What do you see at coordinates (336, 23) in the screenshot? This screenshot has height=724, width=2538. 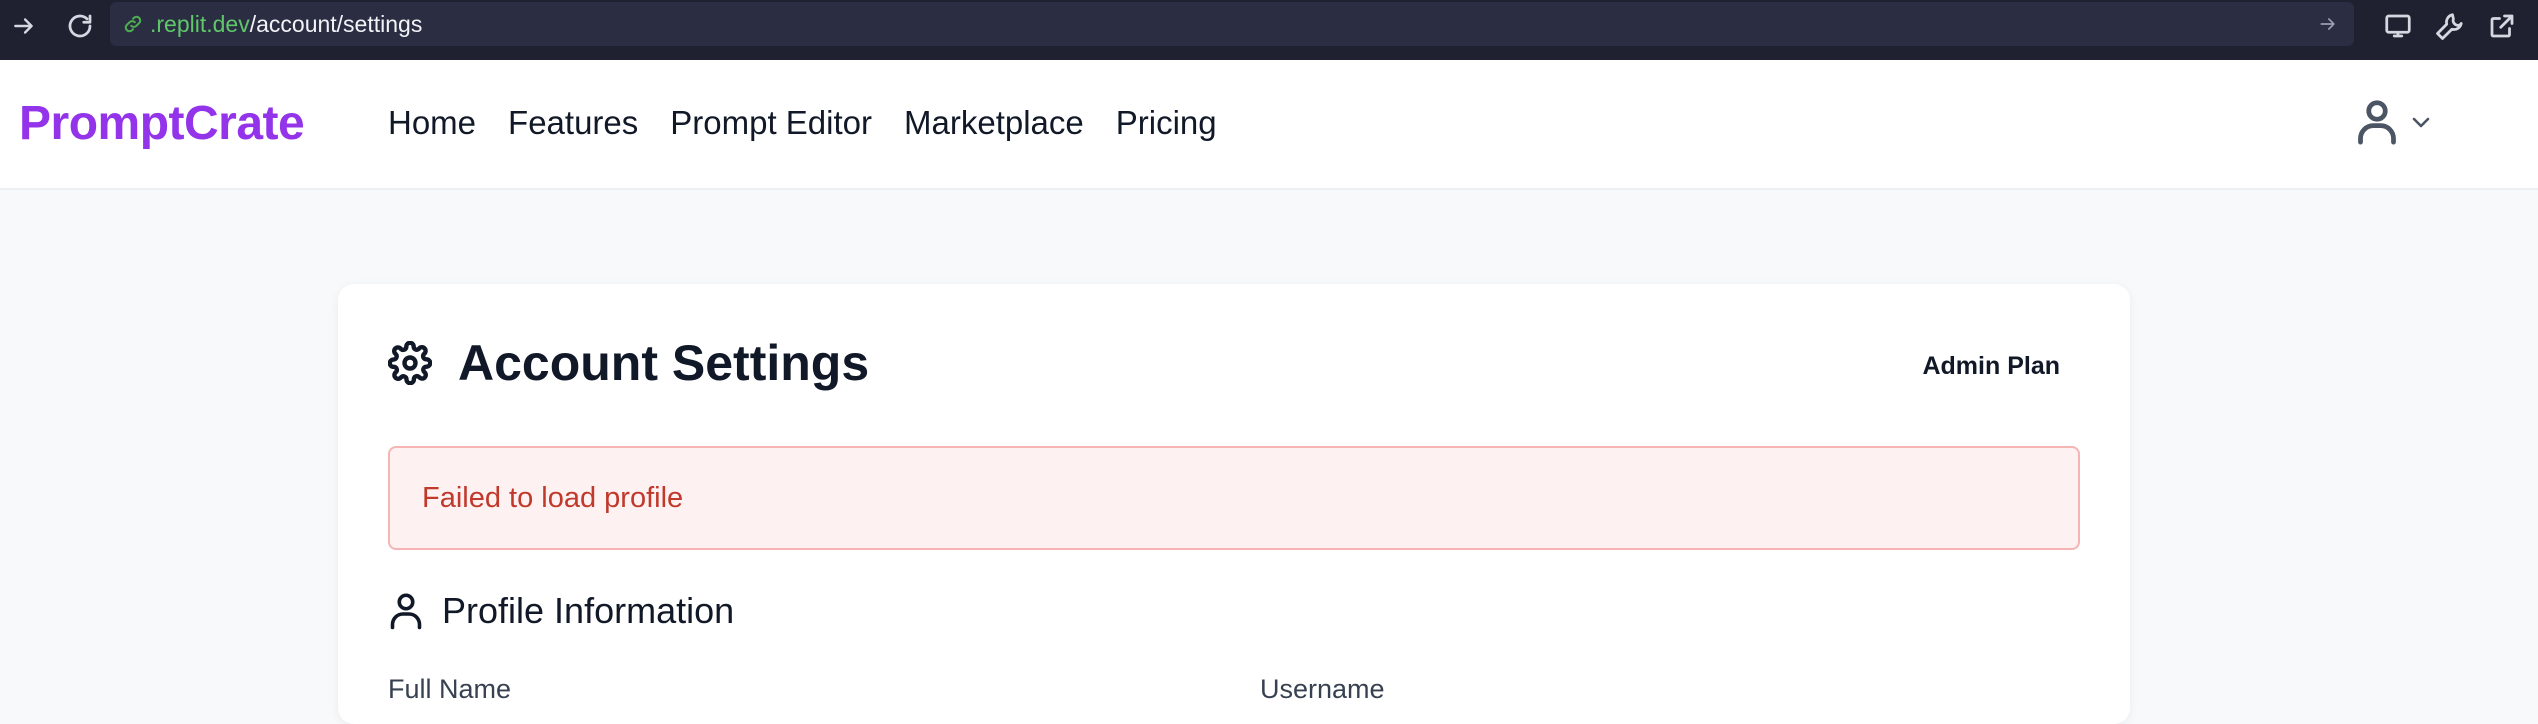 I see `url-path: /account/settings` at bounding box center [336, 23].